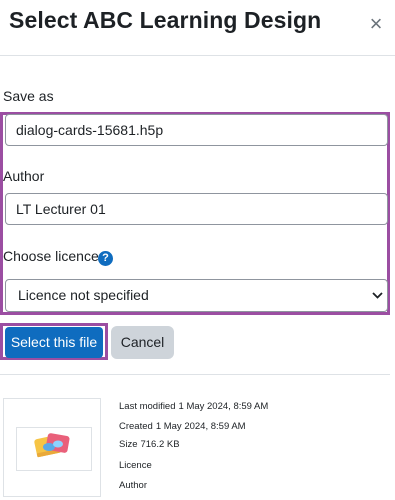 The image size is (395, 500). What do you see at coordinates (165, 20) in the screenshot?
I see `dialog-title: Select ABC Learning Design` at bounding box center [165, 20].